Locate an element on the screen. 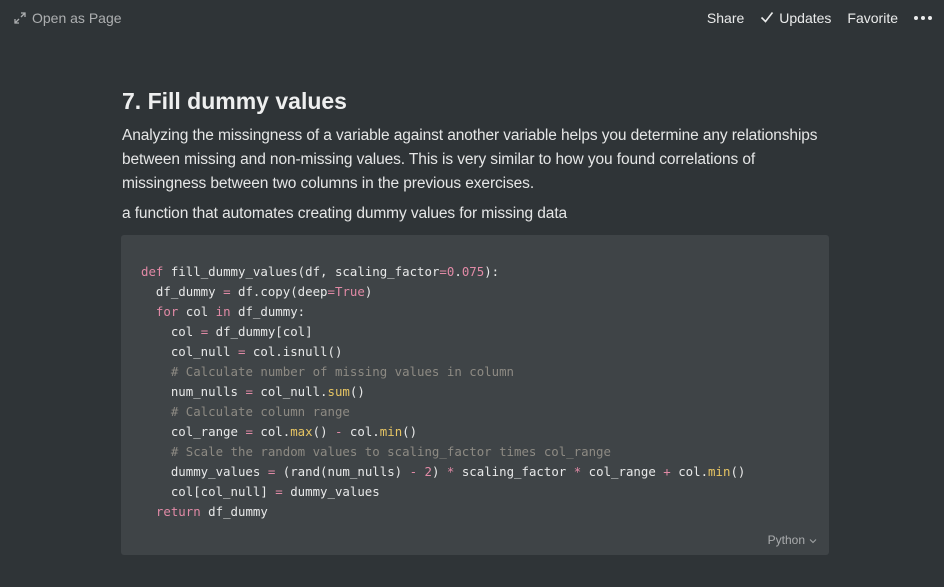  open-as-page-label: Open as Page is located at coordinates (77, 18).